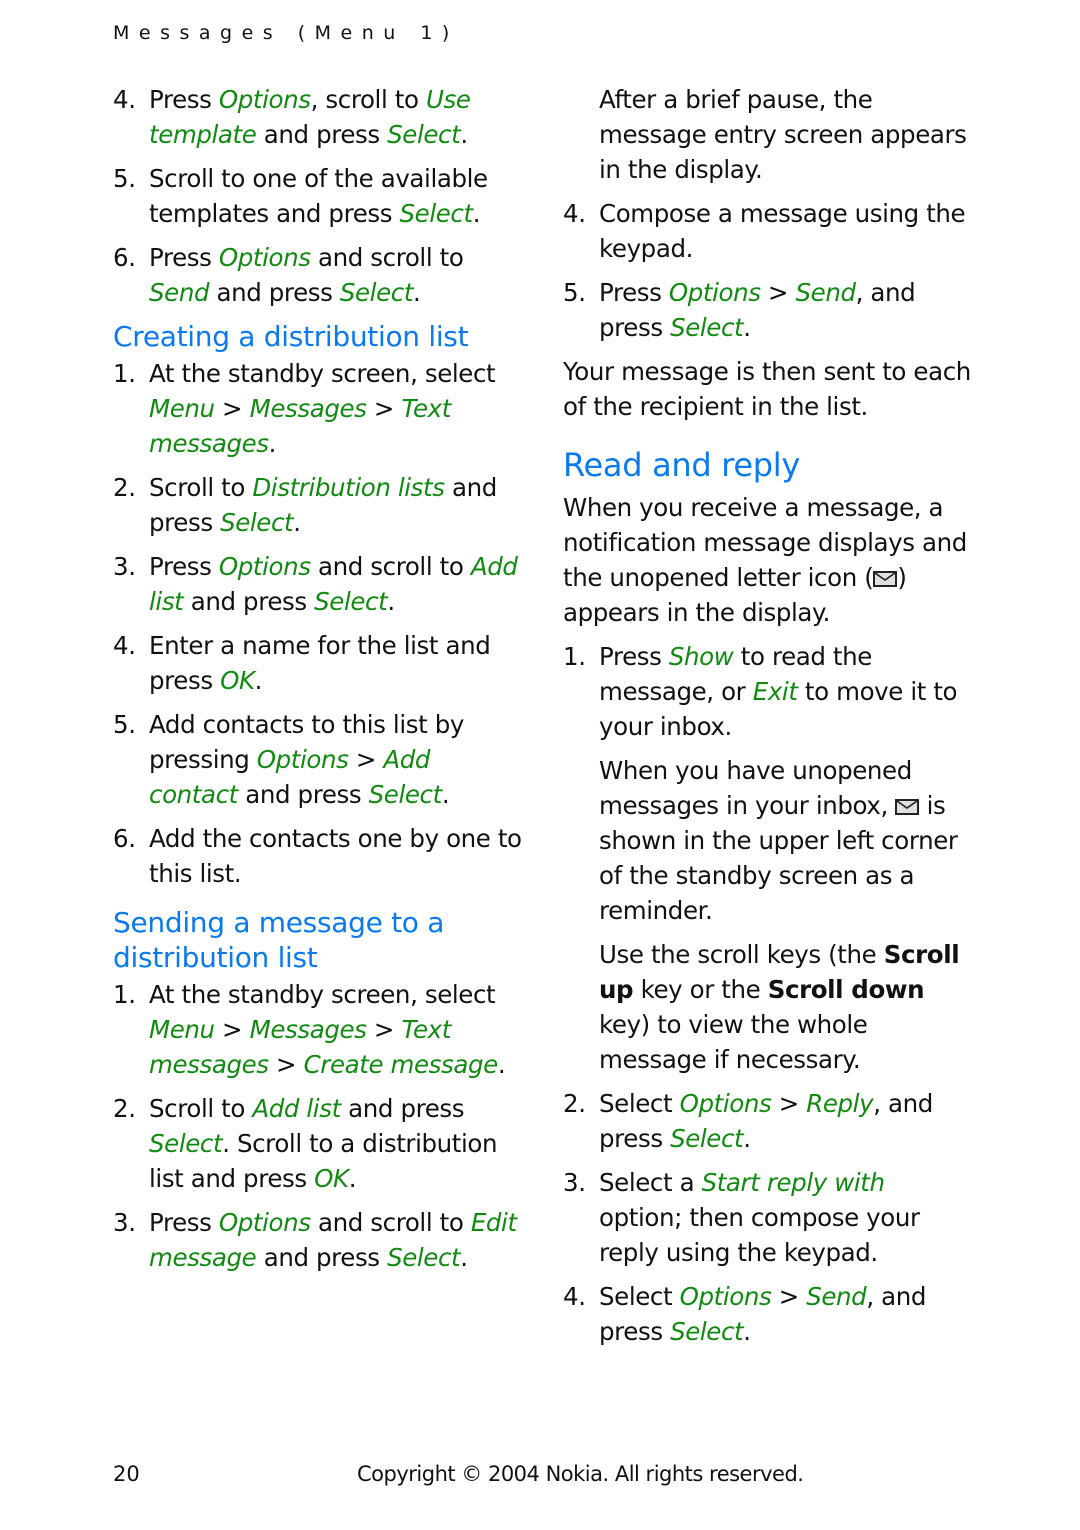  Describe the element at coordinates (840, 1103) in the screenshot. I see `menu-item-reference: Reply` at that location.